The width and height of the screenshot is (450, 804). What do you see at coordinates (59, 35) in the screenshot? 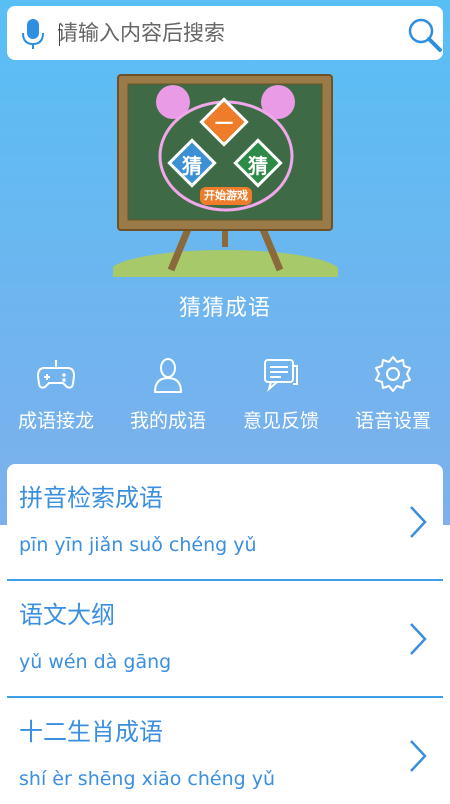
I see `text-caret` at bounding box center [59, 35].